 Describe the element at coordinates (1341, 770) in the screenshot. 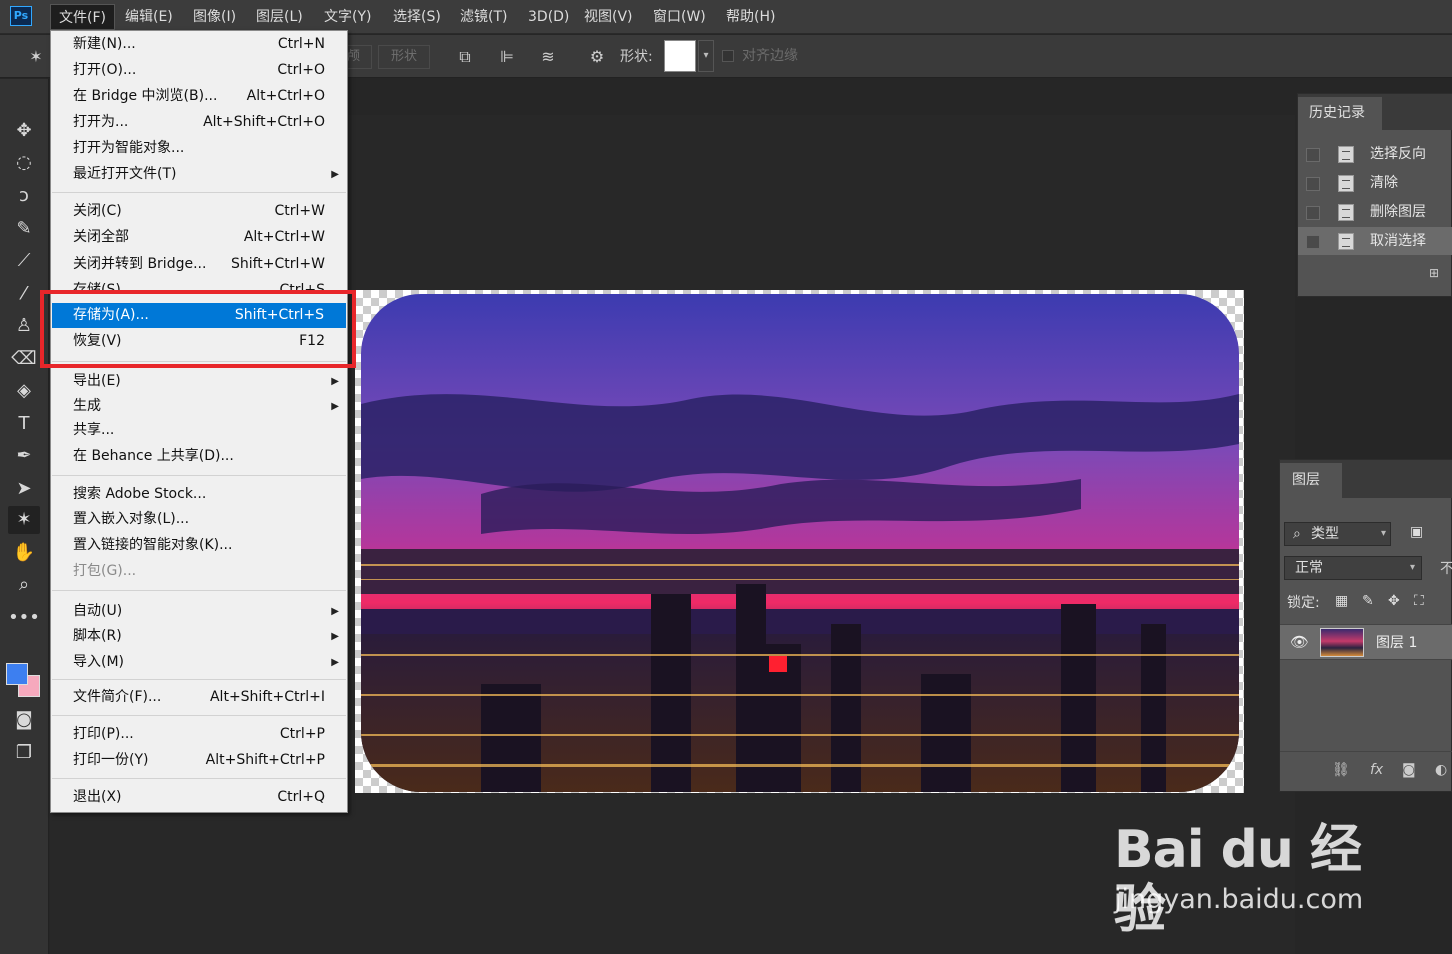

I see `link-icon: ⛓` at that location.